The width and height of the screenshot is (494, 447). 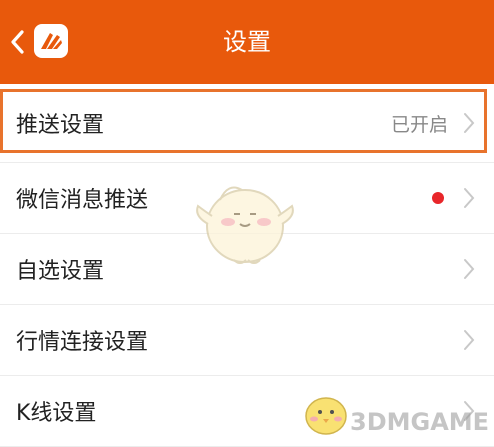 I want to click on chevron-left-icon, so click(x=17, y=42).